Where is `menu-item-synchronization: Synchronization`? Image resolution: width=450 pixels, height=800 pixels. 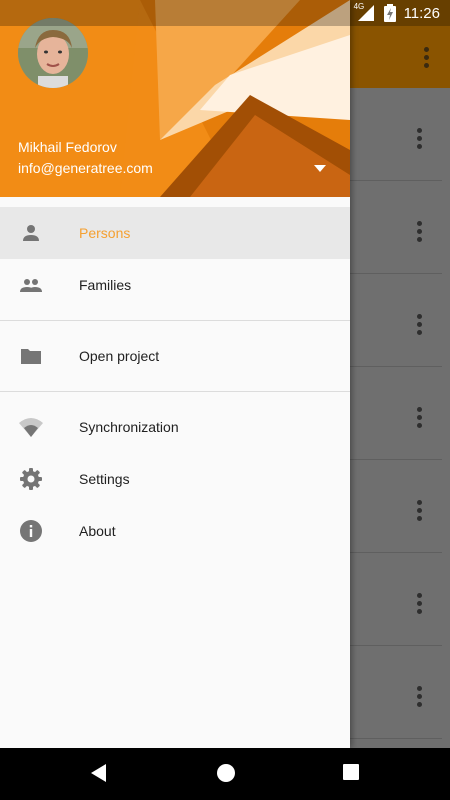 menu-item-synchronization: Synchronization is located at coordinates (175, 427).